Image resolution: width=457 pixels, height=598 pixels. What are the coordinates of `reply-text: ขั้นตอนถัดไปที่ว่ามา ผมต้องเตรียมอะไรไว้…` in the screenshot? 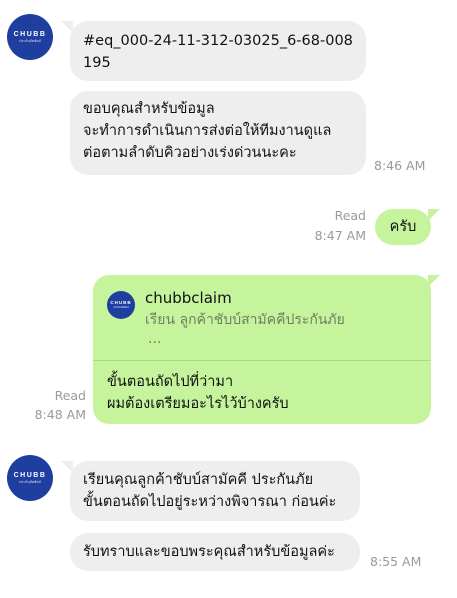 It's located at (198, 393).